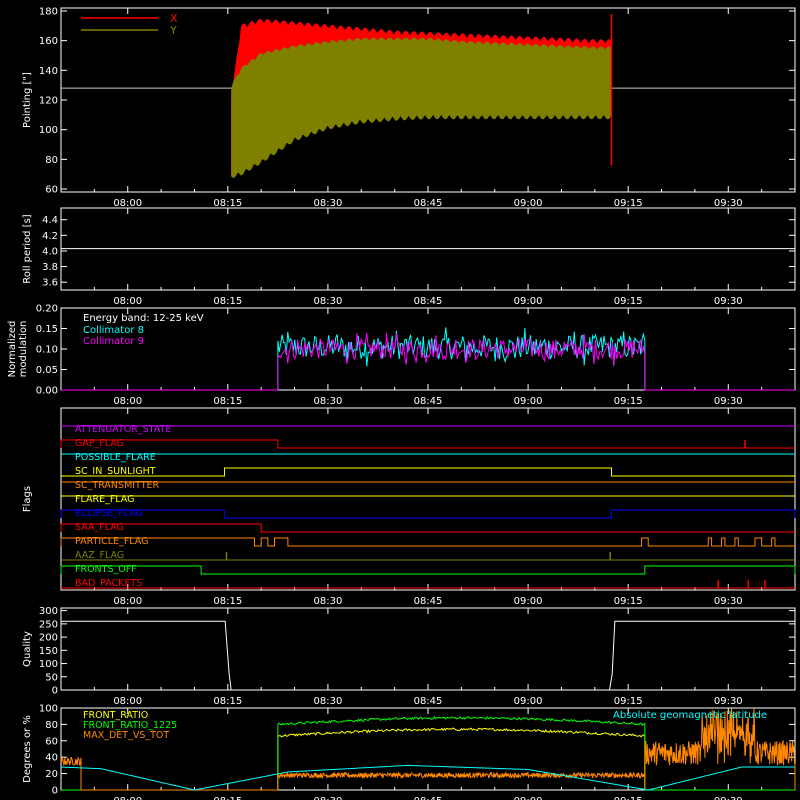 This screenshot has height=800, width=800. I want to click on modulation-y-tick-label: 0.10, so click(47, 350).